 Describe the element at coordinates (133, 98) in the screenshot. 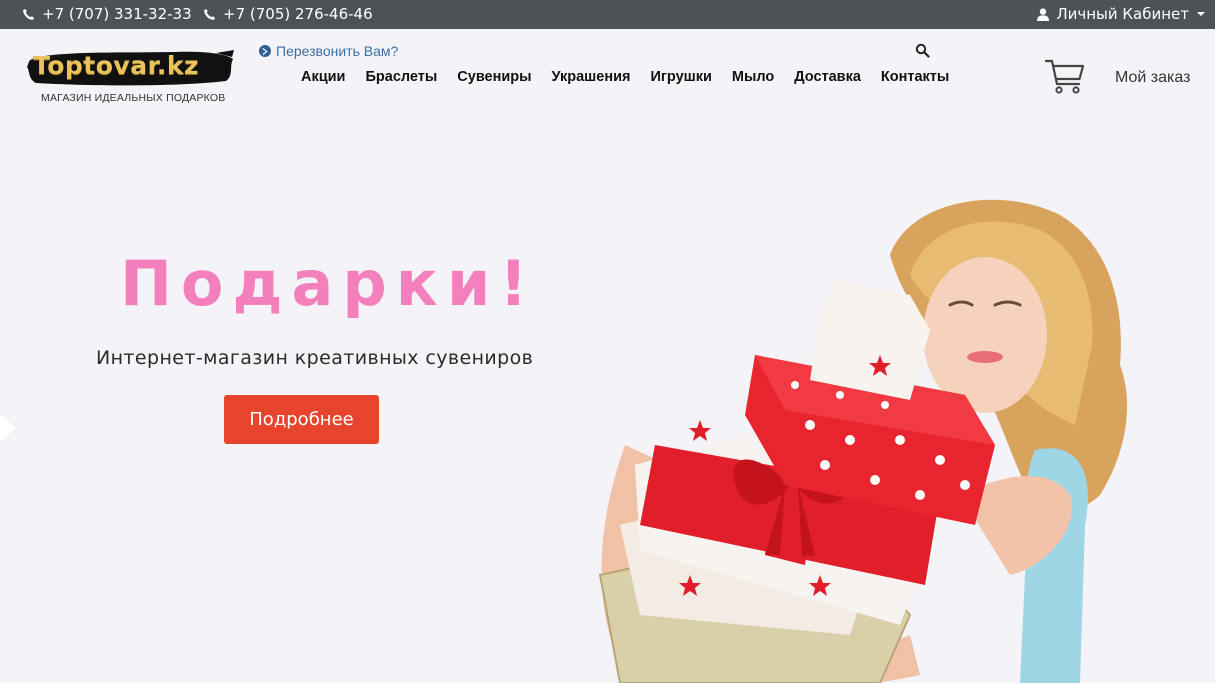

I see `logo-tagline: МАГАЗИН ИДЕАЛЬНЫХ ПОДАРКОВ` at that location.